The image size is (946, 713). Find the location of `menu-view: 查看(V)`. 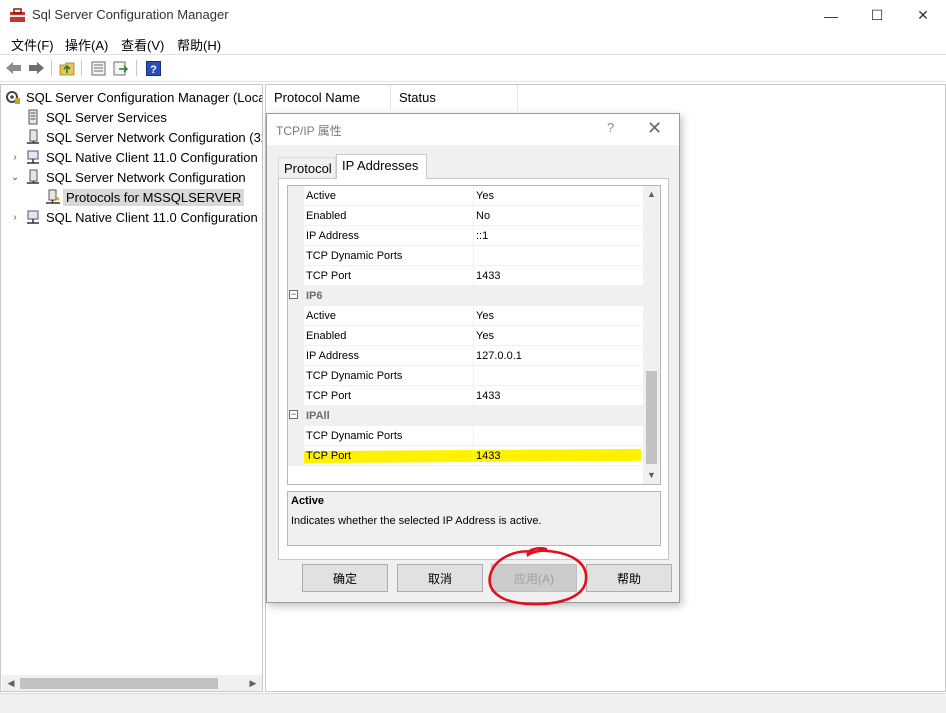

menu-view: 查看(V) is located at coordinates (142, 44).